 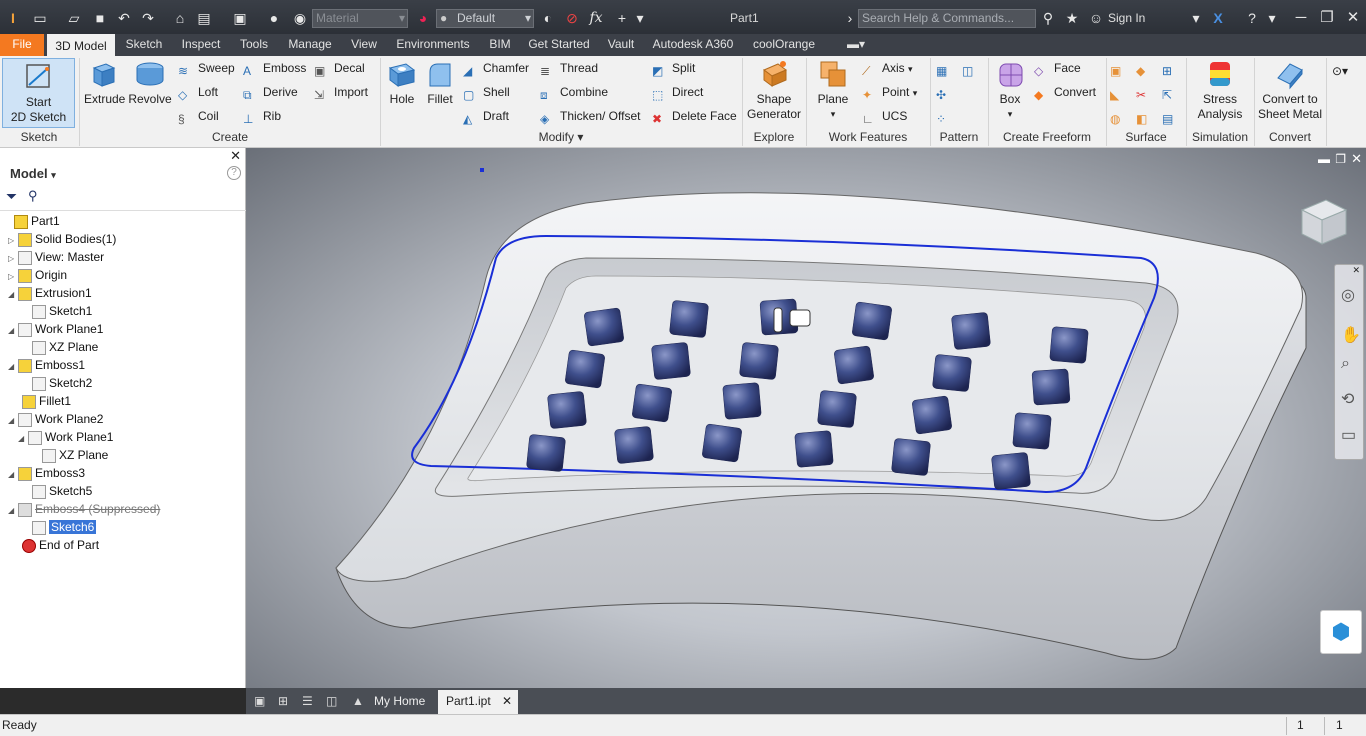 What do you see at coordinates (496, 68) in the screenshot?
I see `chamfer-button: ◢ Chamfer` at bounding box center [496, 68].